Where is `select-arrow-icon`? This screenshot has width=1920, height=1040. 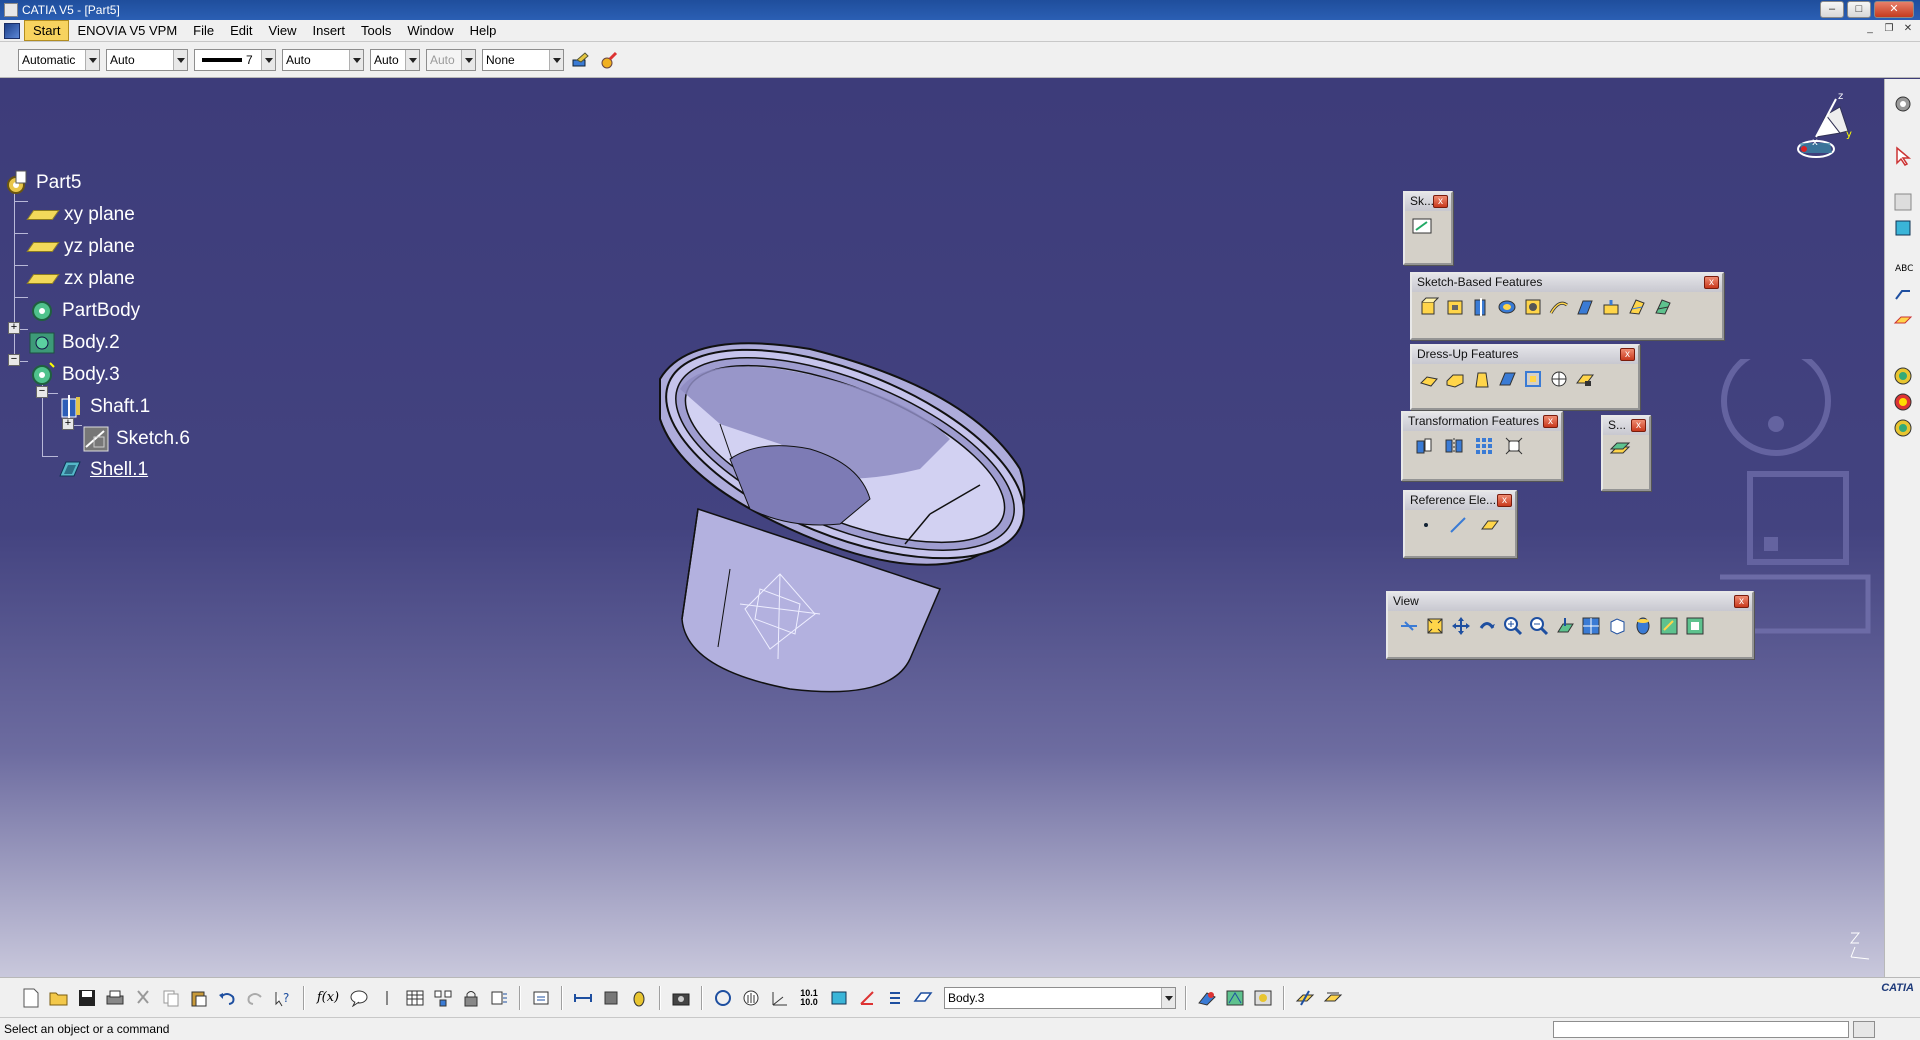
select-arrow-icon is located at coordinates (1903, 156).